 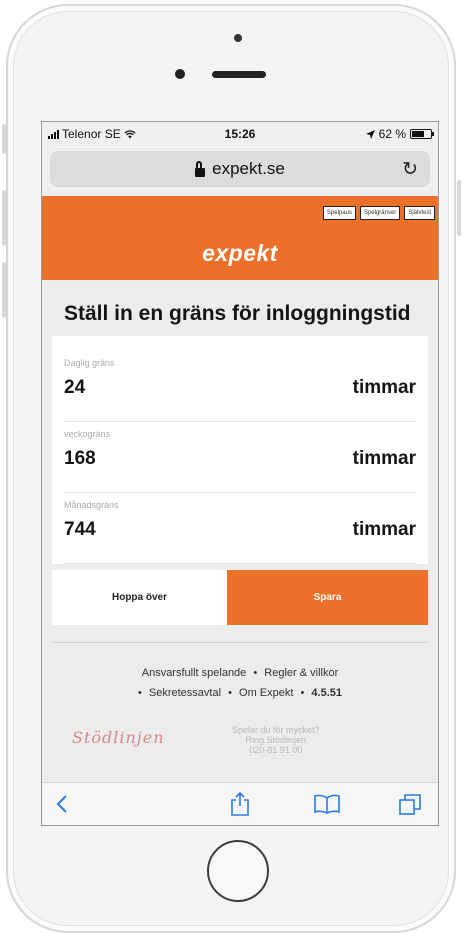 I want to click on status-bar: Telenor SE 15:26 62 %, so click(x=240, y=134).